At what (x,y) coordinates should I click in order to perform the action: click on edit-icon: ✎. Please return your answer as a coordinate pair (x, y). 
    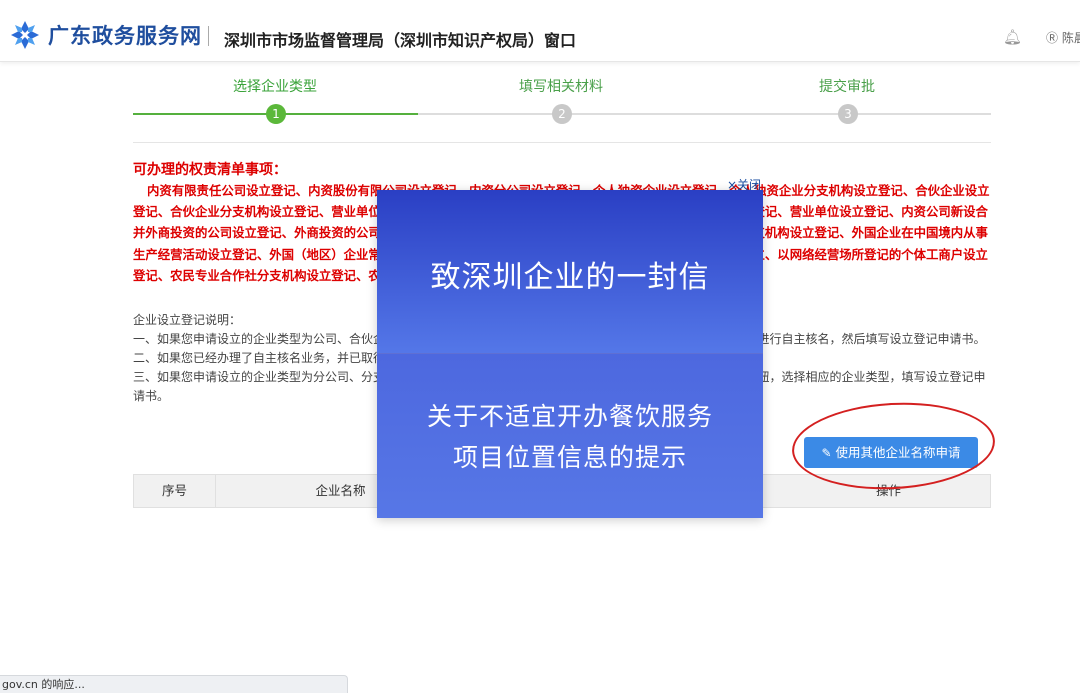
    Looking at the image, I should click on (826, 453).